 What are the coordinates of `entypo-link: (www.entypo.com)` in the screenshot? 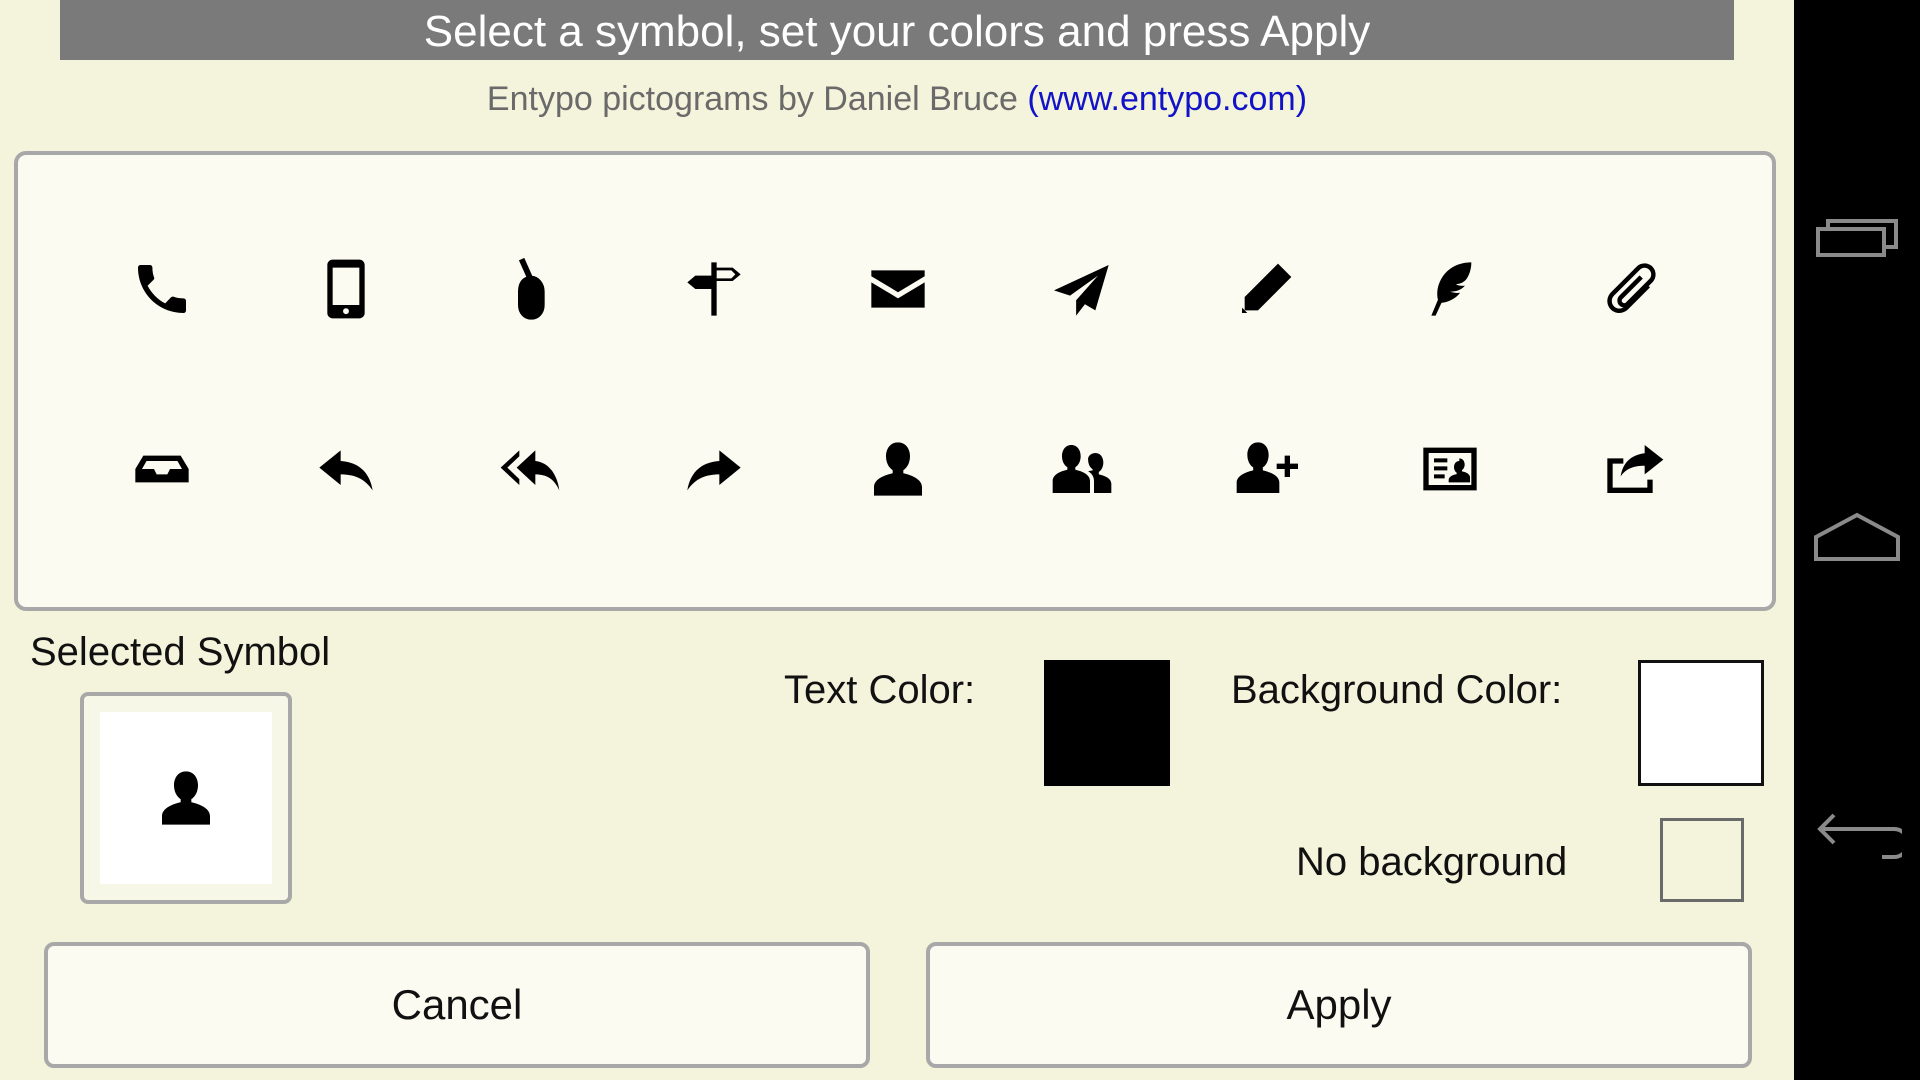 It's located at (1167, 99).